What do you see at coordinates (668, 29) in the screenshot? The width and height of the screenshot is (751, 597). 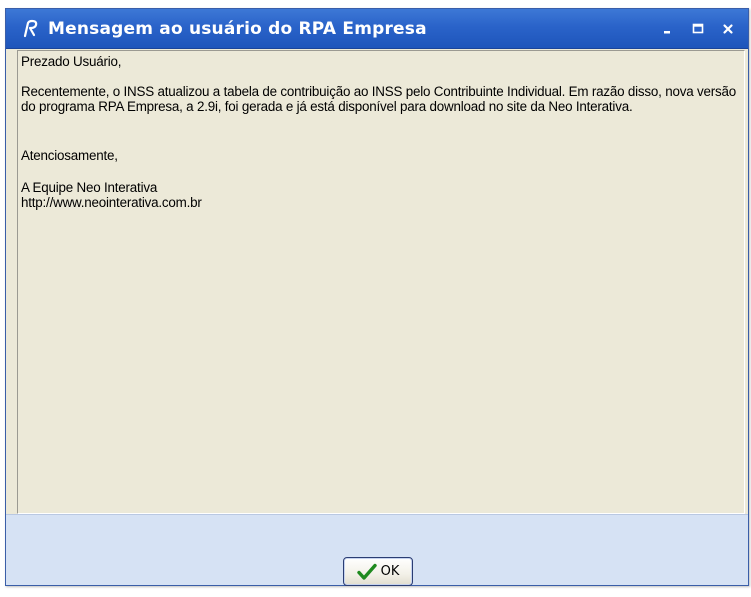 I see `minimize-button` at bounding box center [668, 29].